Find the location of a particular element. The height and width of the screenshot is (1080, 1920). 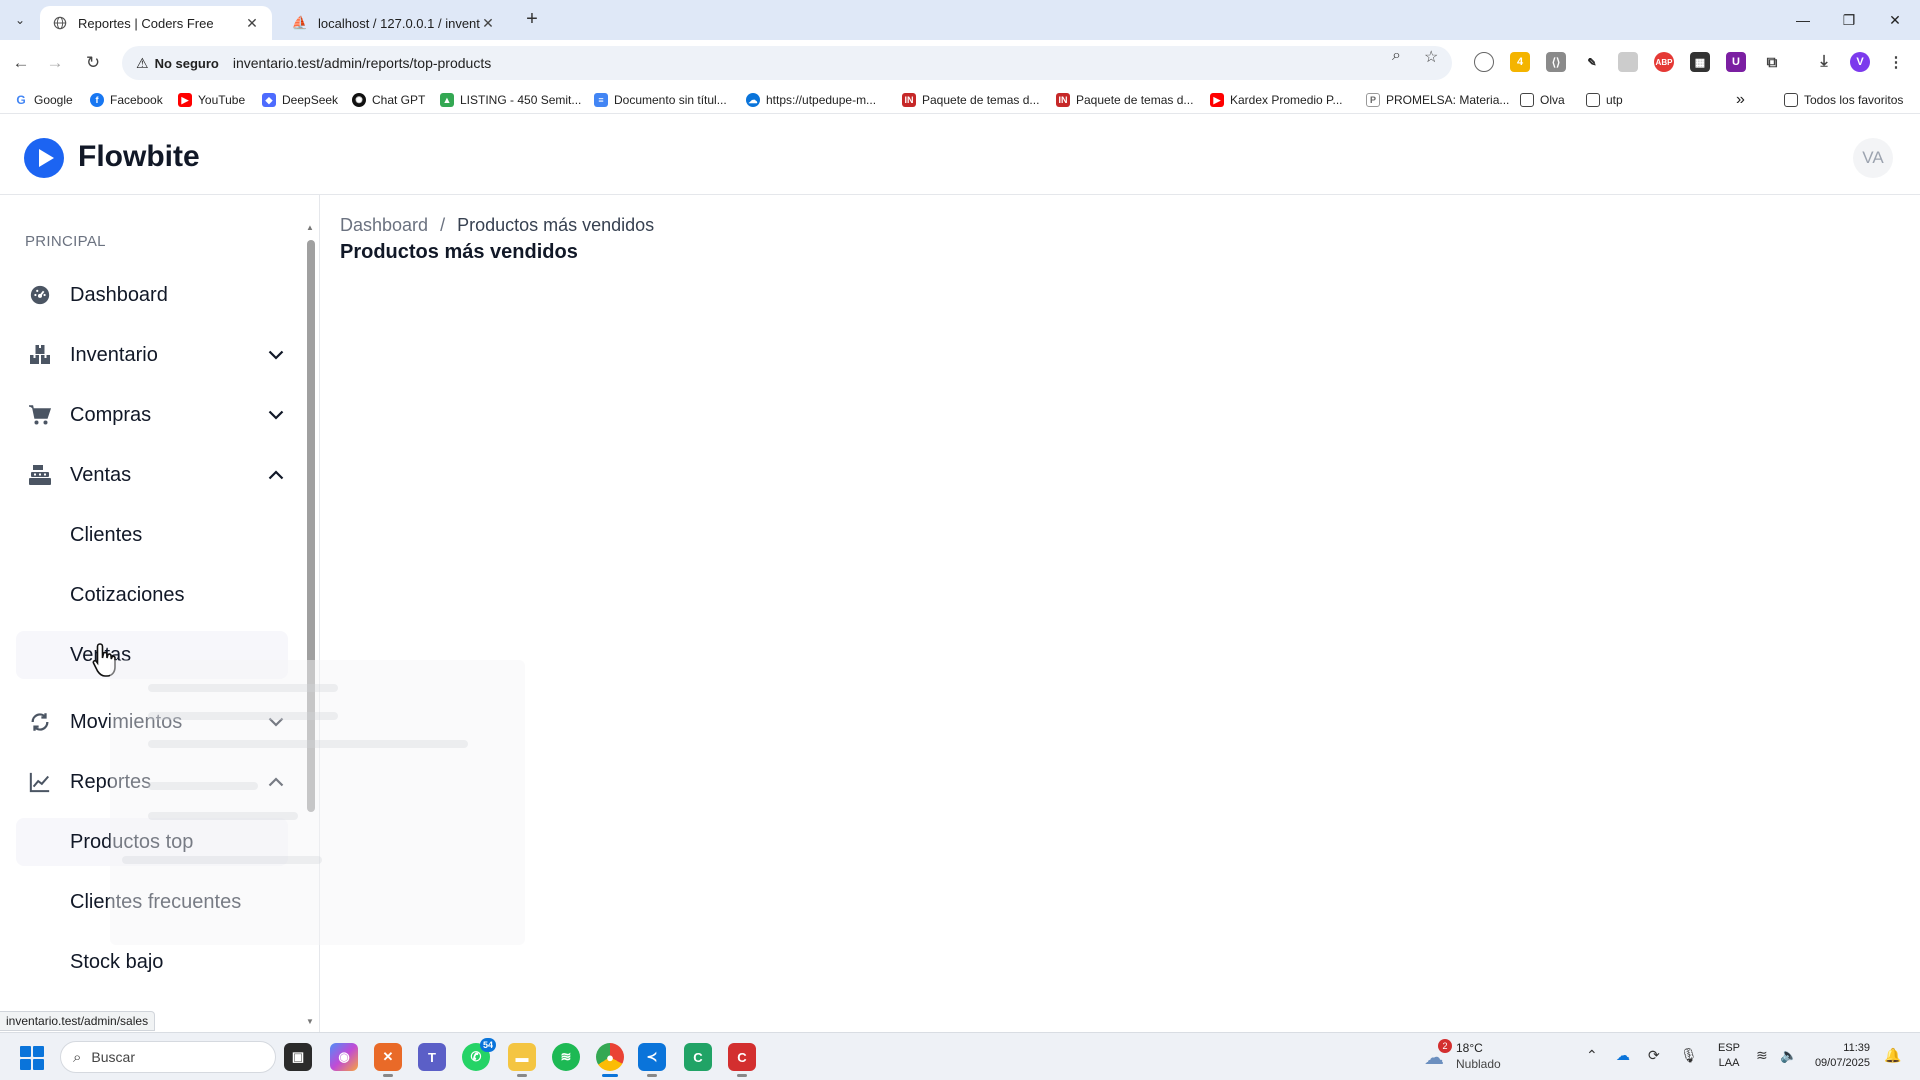

task-view-icon: ▣ is located at coordinates (298, 1057).